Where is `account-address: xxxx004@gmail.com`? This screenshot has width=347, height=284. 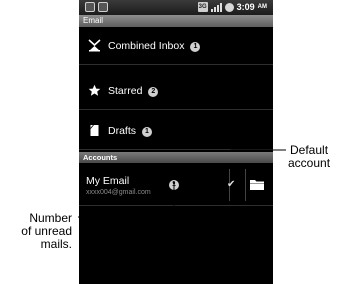 account-address: xxxx004@gmail.com is located at coordinates (118, 192).